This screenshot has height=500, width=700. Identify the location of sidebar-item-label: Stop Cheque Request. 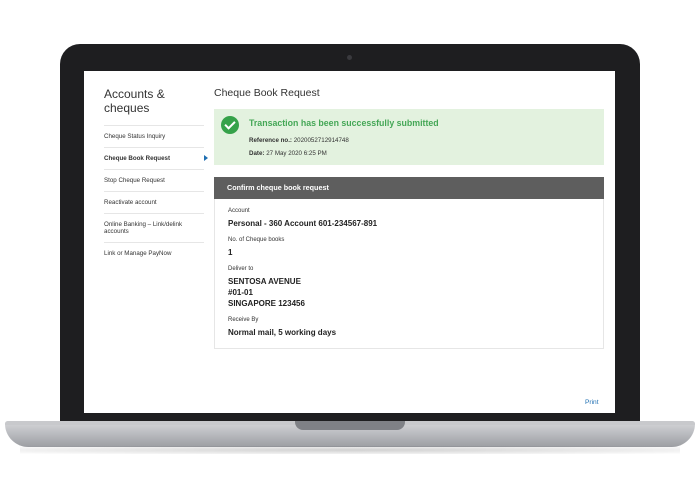
(134, 180).